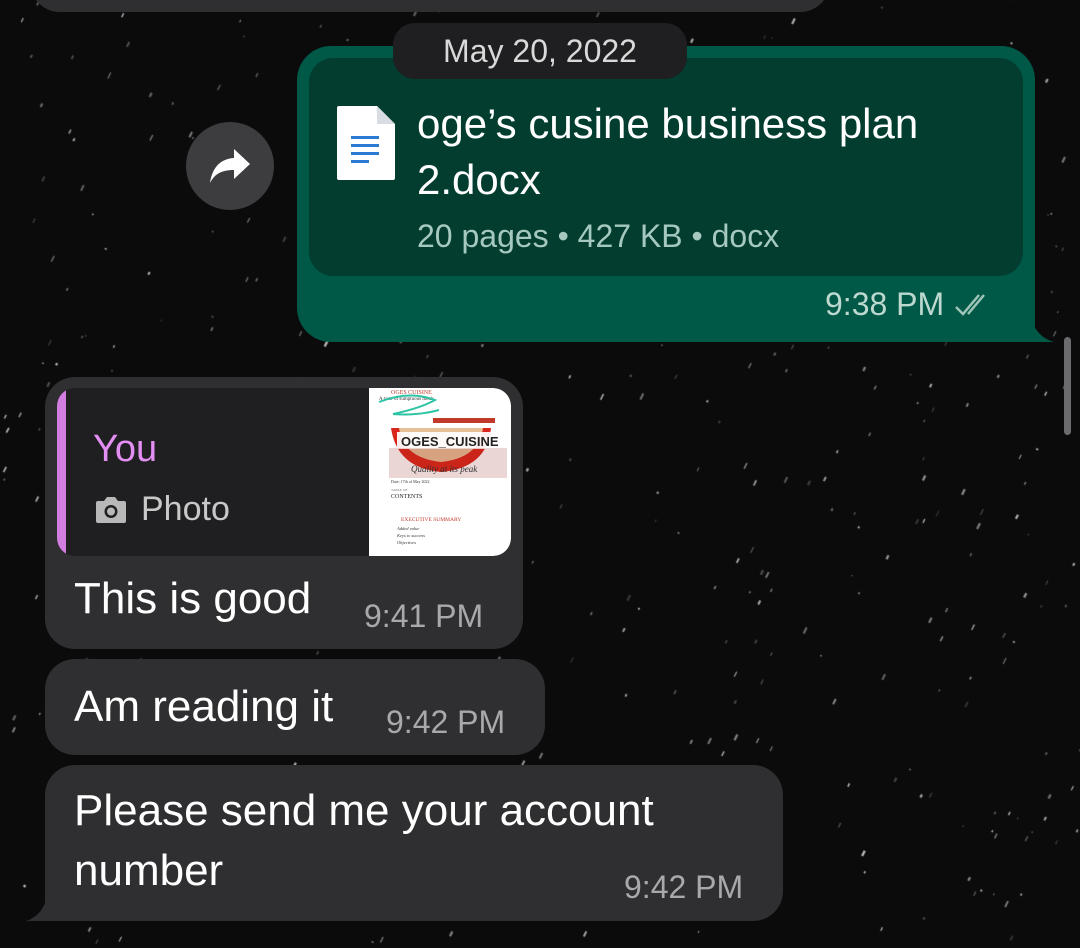 The width and height of the screenshot is (1080, 948). Describe the element at coordinates (444, 469) in the screenshot. I see `thumb-slogan: Quality at its peak` at that location.